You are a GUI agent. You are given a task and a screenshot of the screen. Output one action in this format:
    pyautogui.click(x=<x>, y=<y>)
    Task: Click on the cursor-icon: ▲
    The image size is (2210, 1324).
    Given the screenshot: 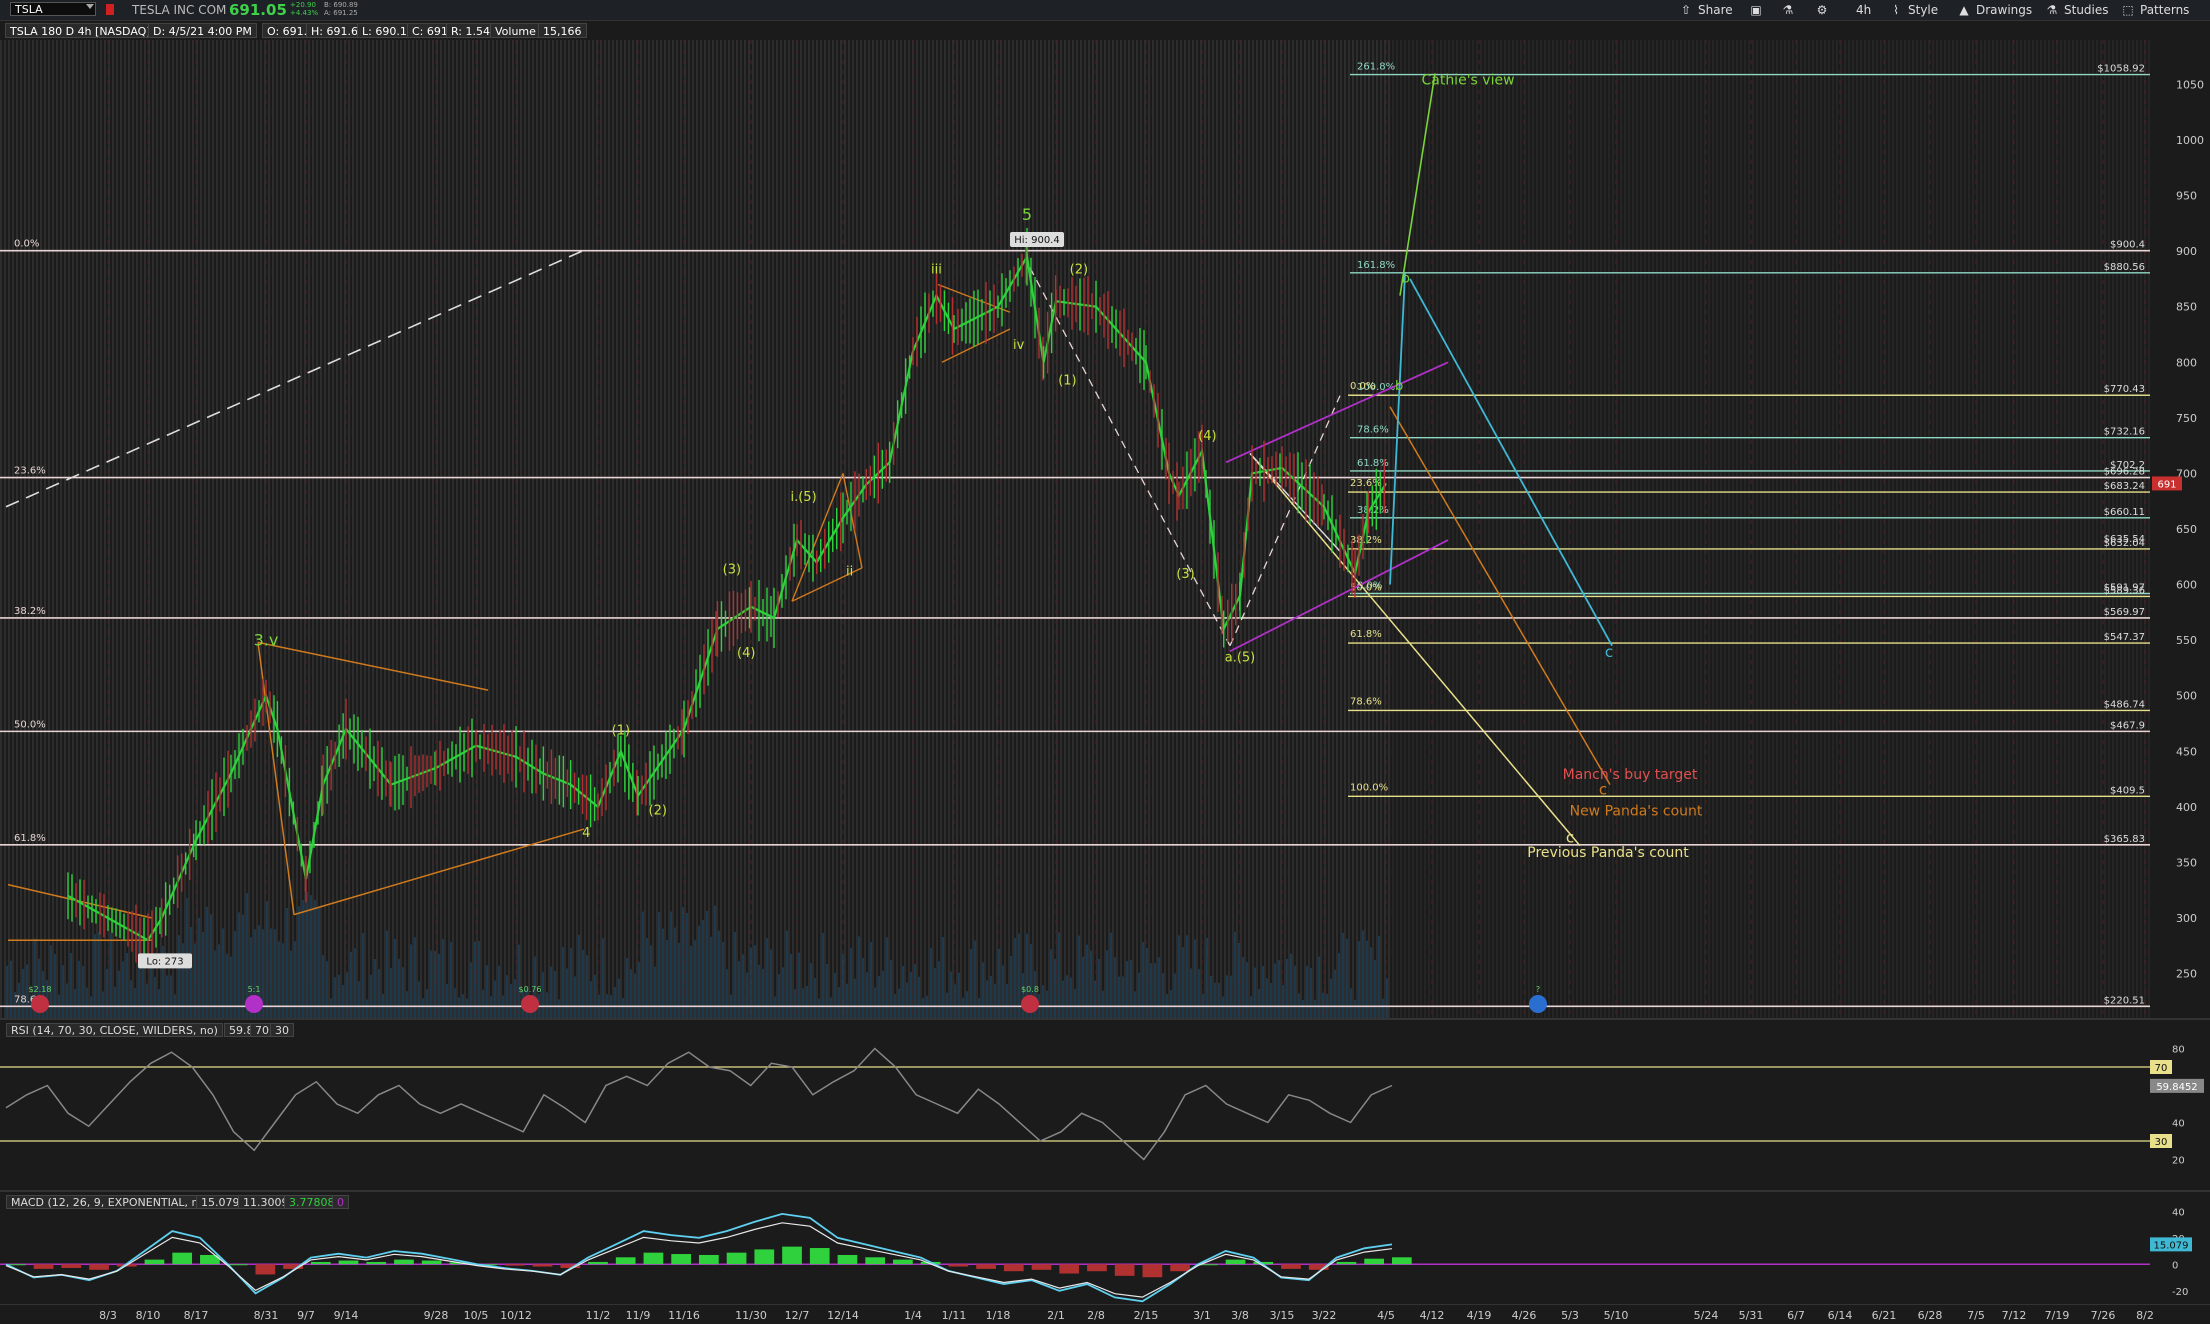 What is the action you would take?
    pyautogui.click(x=1964, y=10)
    